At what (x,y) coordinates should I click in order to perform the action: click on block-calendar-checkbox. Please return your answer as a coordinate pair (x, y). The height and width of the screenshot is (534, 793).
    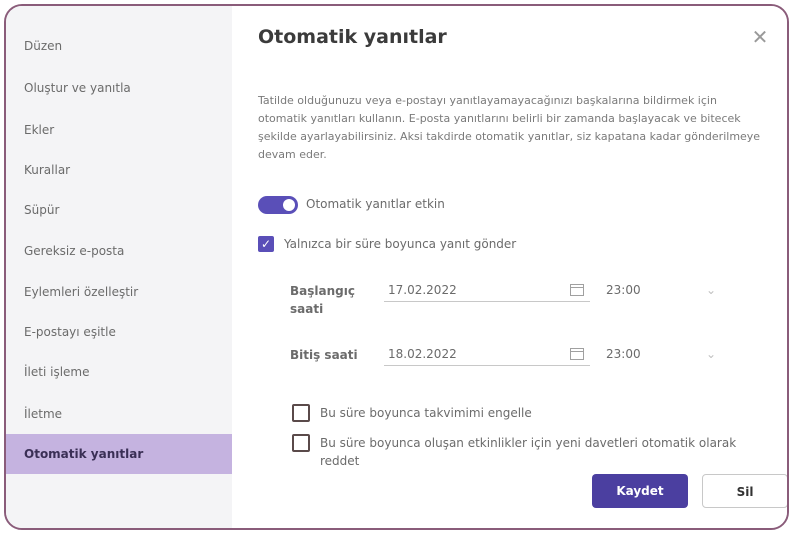
    Looking at the image, I should click on (301, 413).